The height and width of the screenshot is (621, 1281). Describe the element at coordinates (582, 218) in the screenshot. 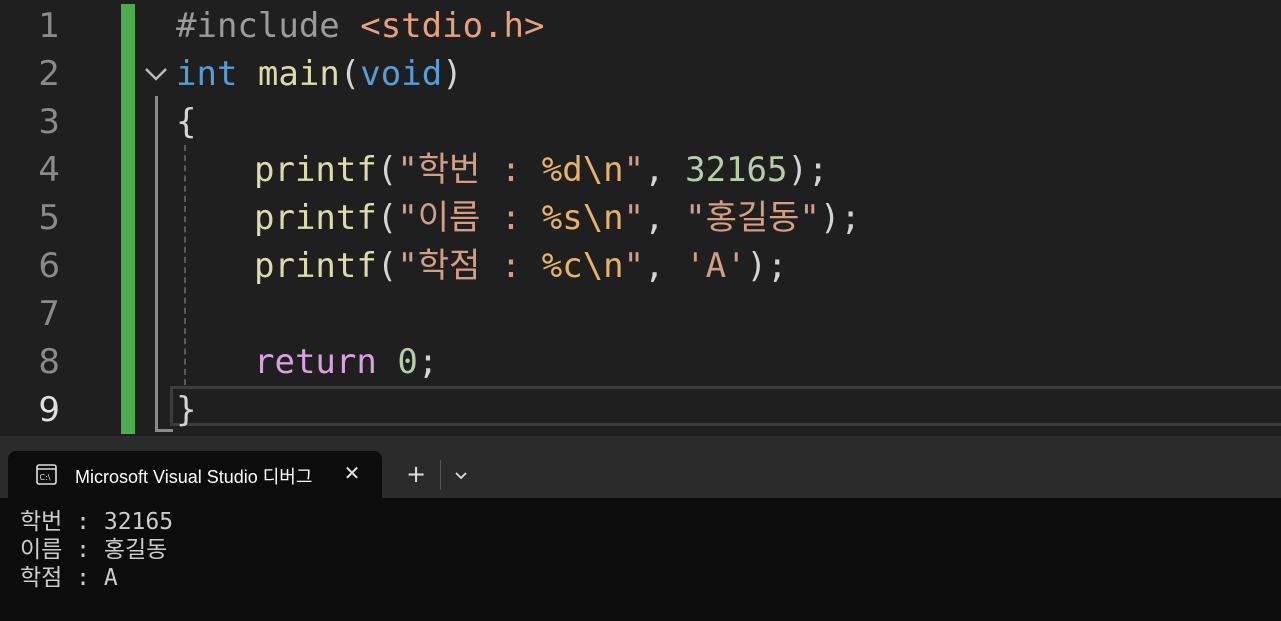

I see `format-specifier: %s\n` at that location.